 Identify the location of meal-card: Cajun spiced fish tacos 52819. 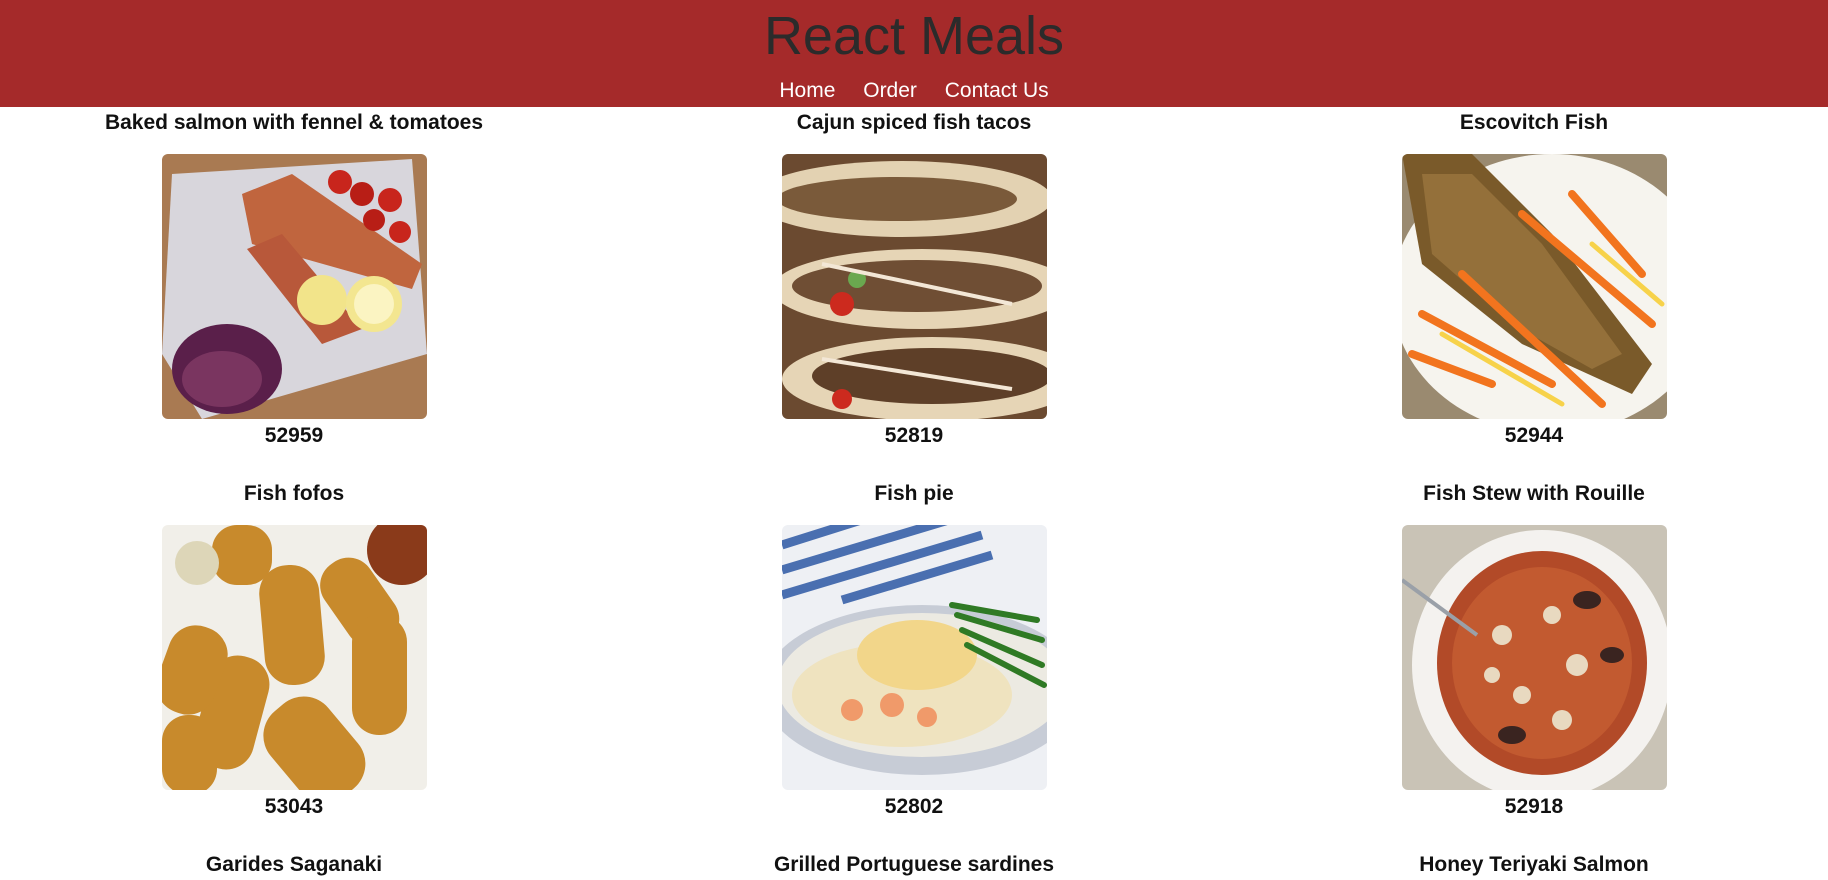
(914, 280).